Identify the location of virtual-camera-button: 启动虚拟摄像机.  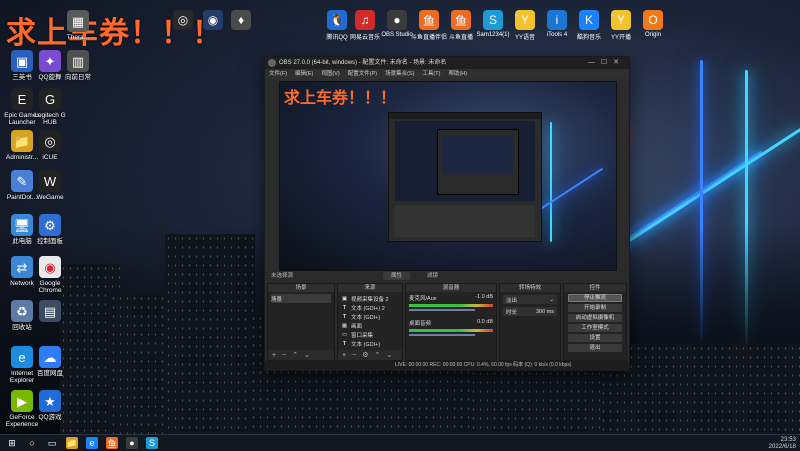
(595, 318).